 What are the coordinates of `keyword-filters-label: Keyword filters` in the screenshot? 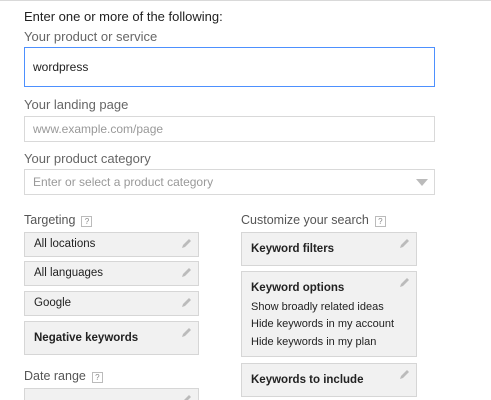 It's located at (293, 249).